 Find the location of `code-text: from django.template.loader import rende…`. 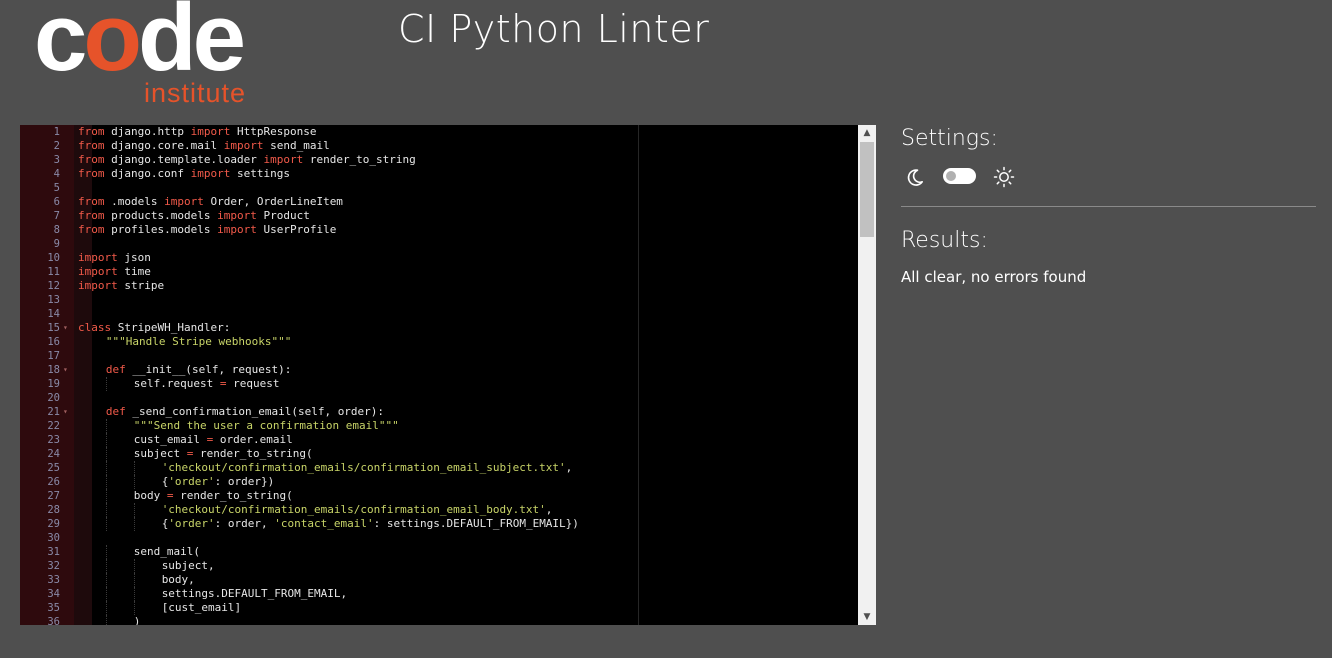

code-text: from django.template.loader import rende… is located at coordinates (247, 160).